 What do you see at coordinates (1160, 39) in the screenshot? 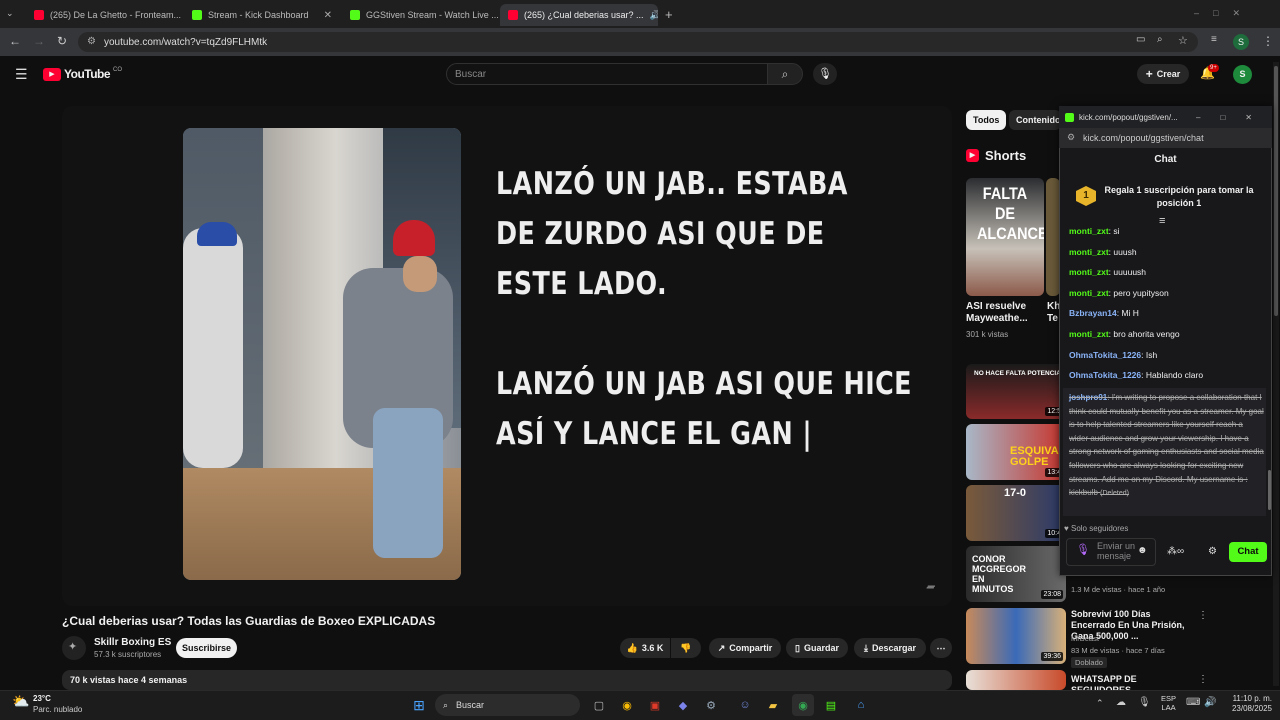
I see `zoom-icon: ⌕` at bounding box center [1160, 39].